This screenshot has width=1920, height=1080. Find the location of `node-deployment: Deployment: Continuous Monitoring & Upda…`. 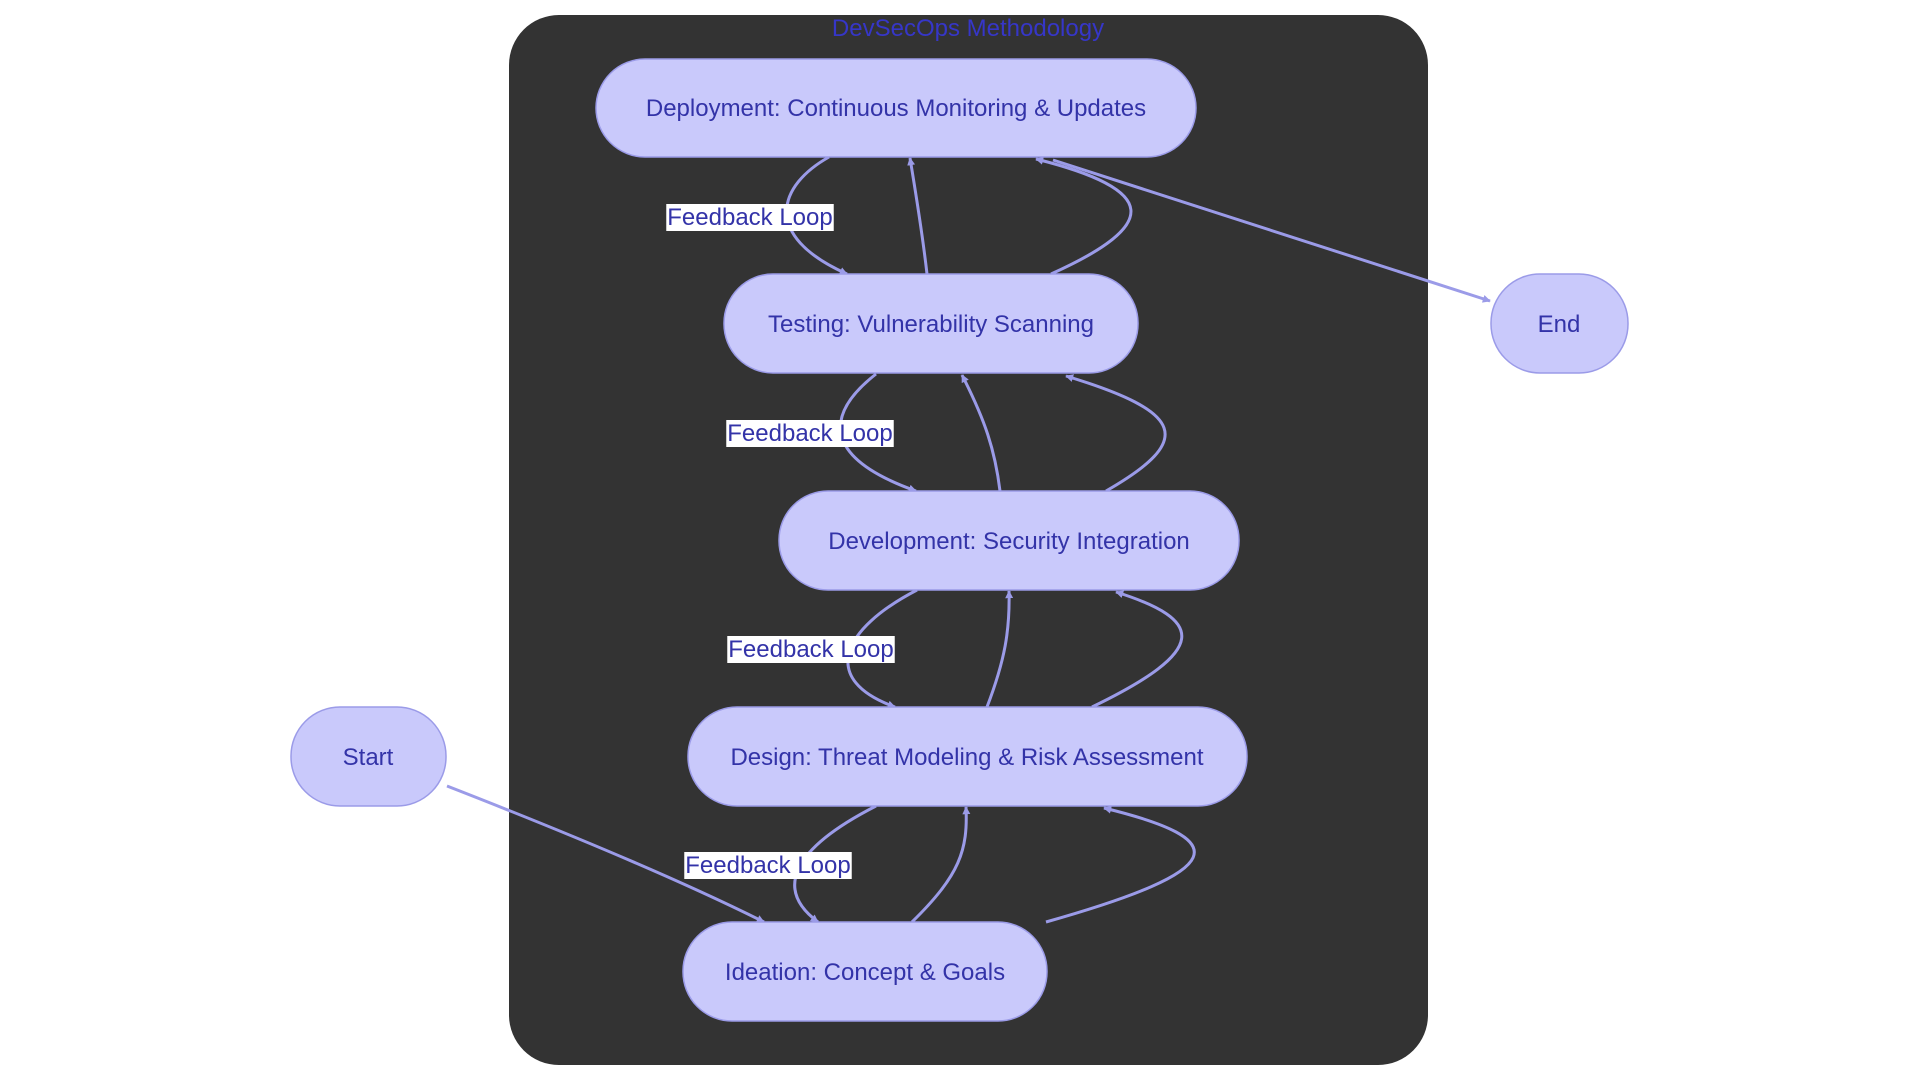

node-deployment: Deployment: Continuous Monitoring & Upda… is located at coordinates (896, 108).